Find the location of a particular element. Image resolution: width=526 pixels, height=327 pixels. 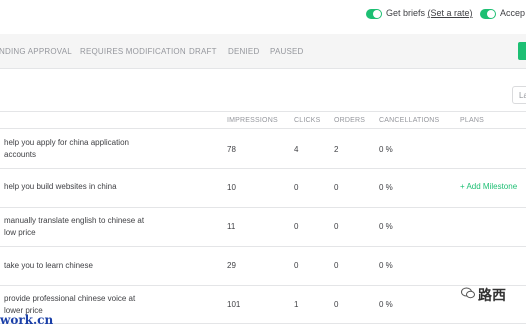

gig-title-link: help you build websites in china is located at coordinates (79, 187).